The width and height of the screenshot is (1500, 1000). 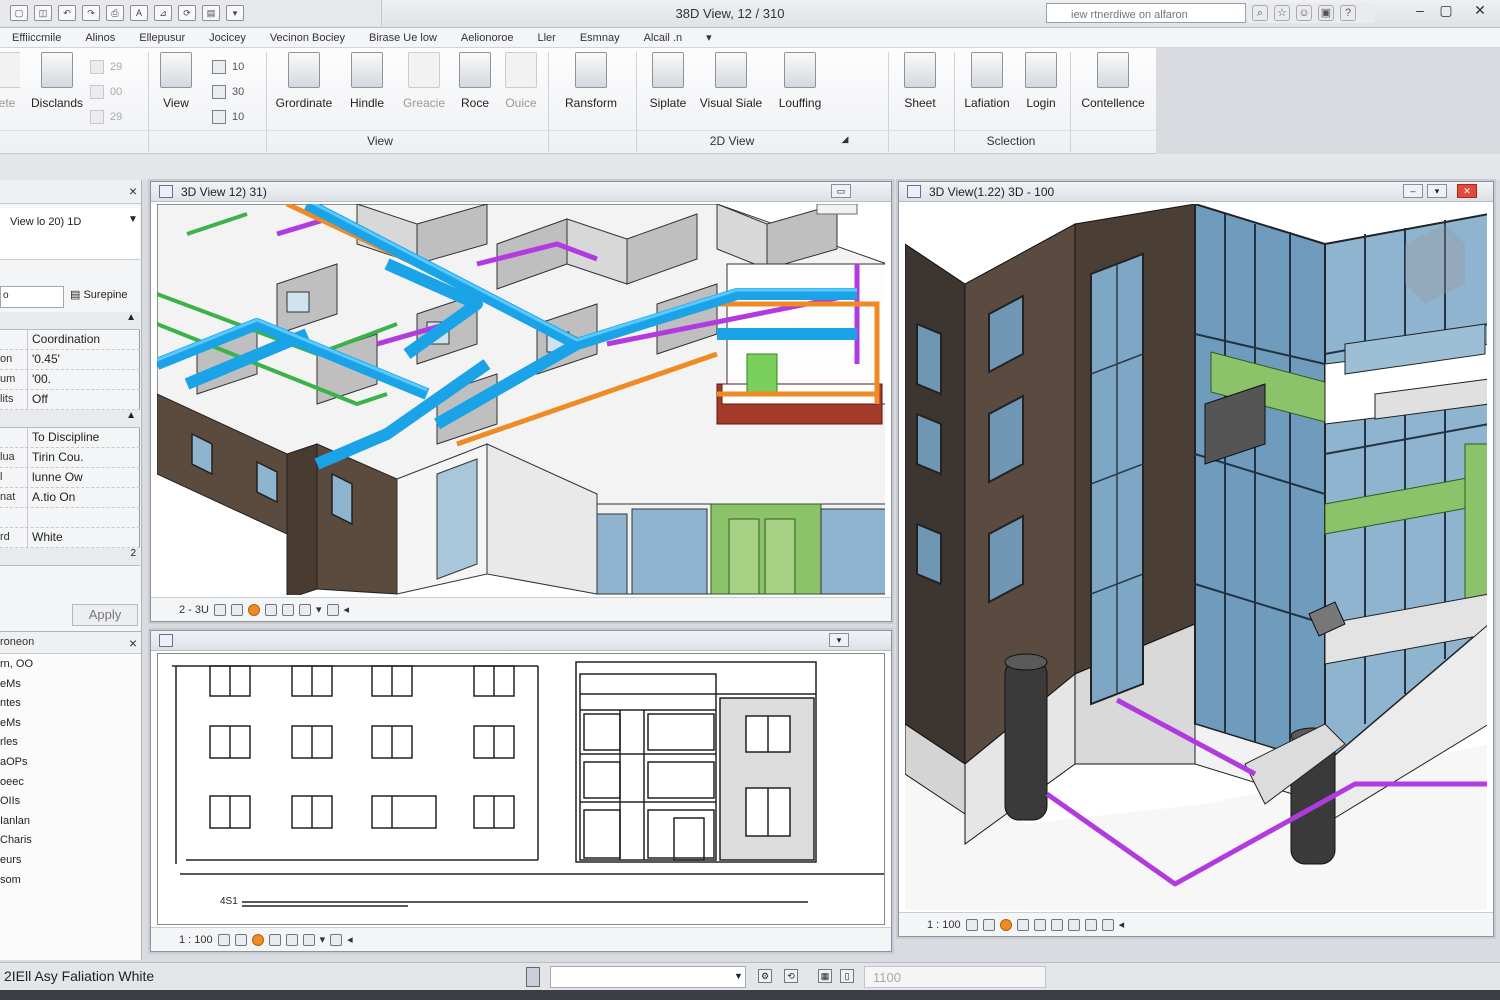 What do you see at coordinates (600, 38) in the screenshot?
I see `tab-9: Esmnay` at bounding box center [600, 38].